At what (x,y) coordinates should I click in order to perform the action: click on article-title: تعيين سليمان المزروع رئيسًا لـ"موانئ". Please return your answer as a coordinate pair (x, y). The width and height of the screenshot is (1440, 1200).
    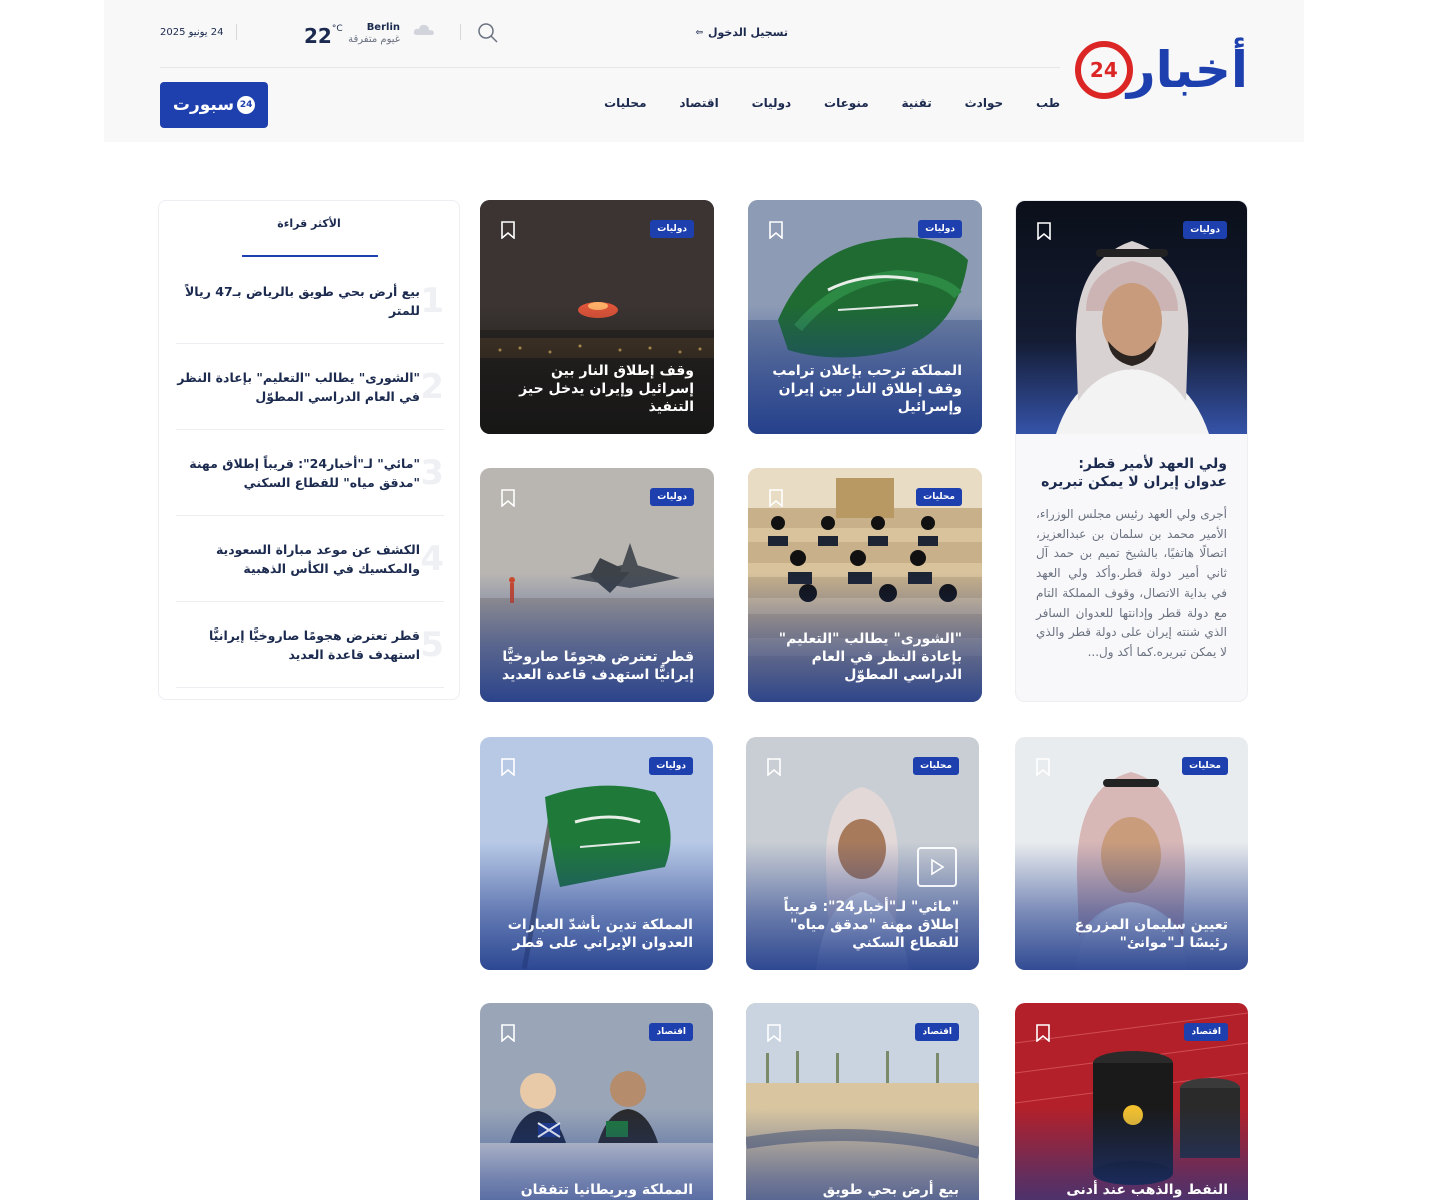
    Looking at the image, I should click on (1151, 934).